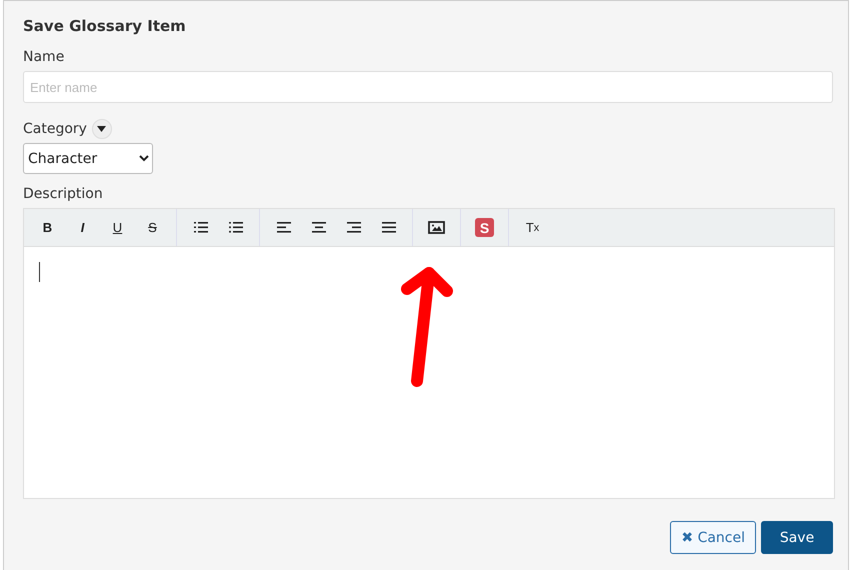  Describe the element at coordinates (428, 87) in the screenshot. I see `name-field: Enter name` at that location.